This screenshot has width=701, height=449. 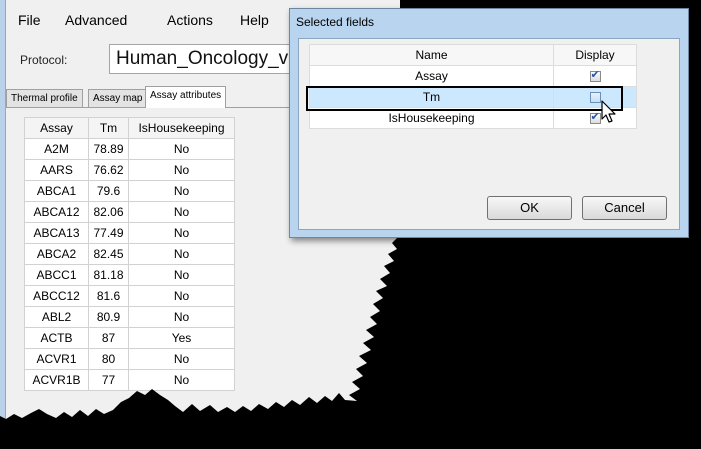 I want to click on display-checkbox, so click(x=595, y=98).